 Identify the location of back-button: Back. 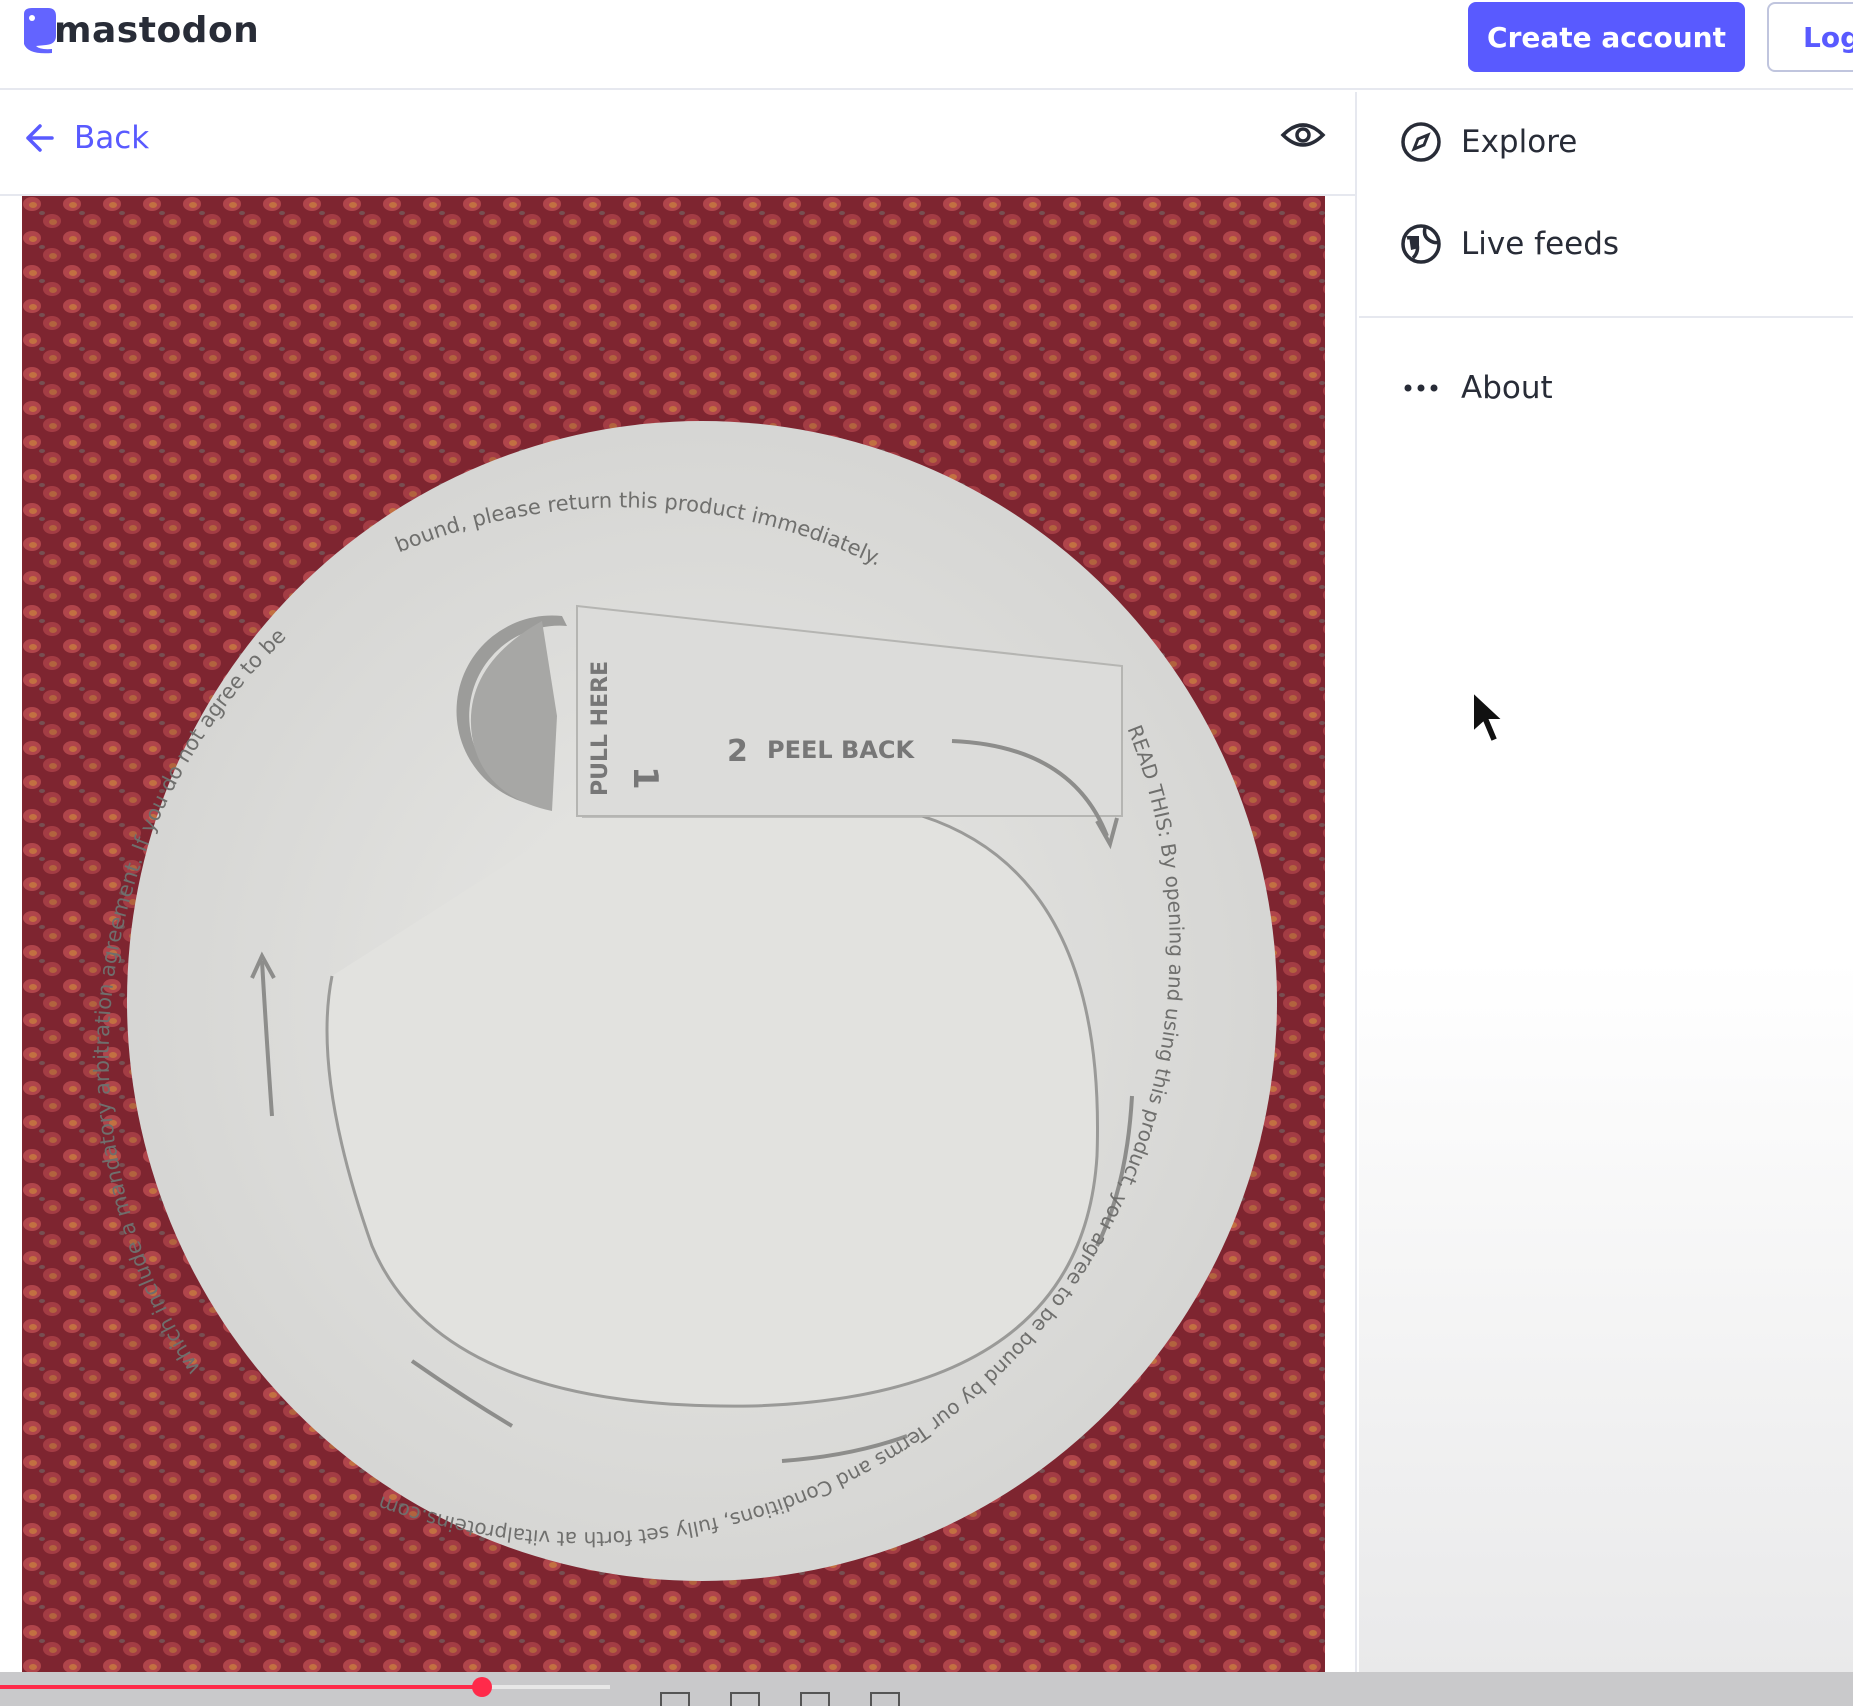
(85, 138).